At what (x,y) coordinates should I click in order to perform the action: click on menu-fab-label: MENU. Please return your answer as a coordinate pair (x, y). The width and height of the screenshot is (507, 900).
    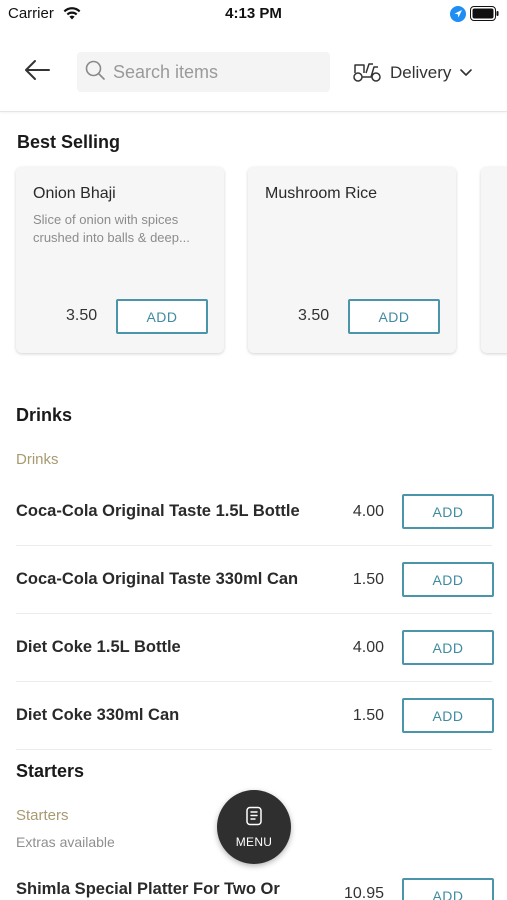
    Looking at the image, I should click on (254, 841).